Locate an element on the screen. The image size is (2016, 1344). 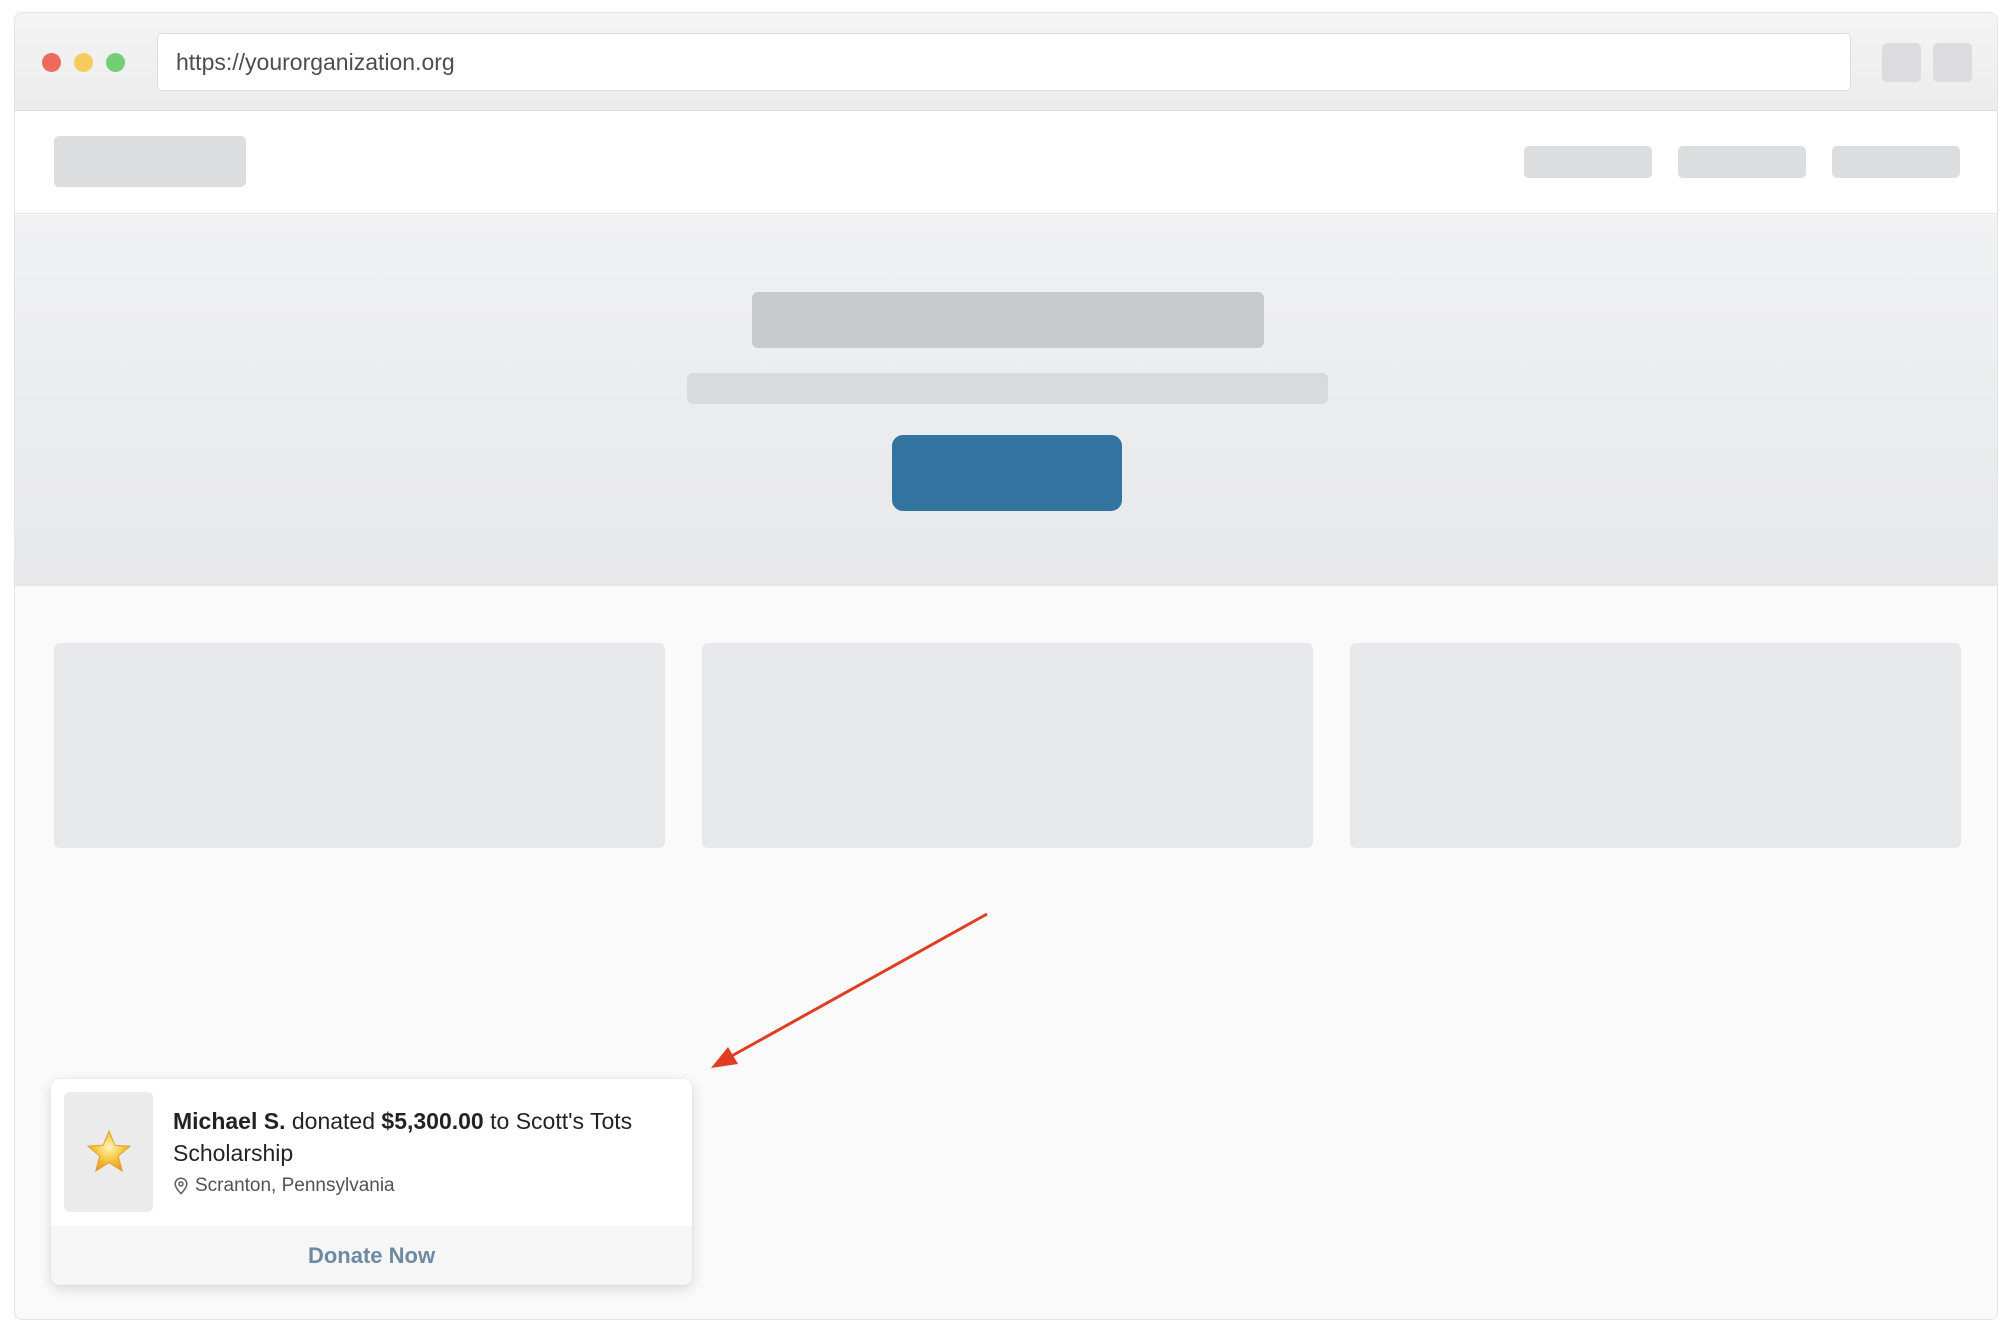
donate-now-label: Donate Now is located at coordinates (371, 1255).